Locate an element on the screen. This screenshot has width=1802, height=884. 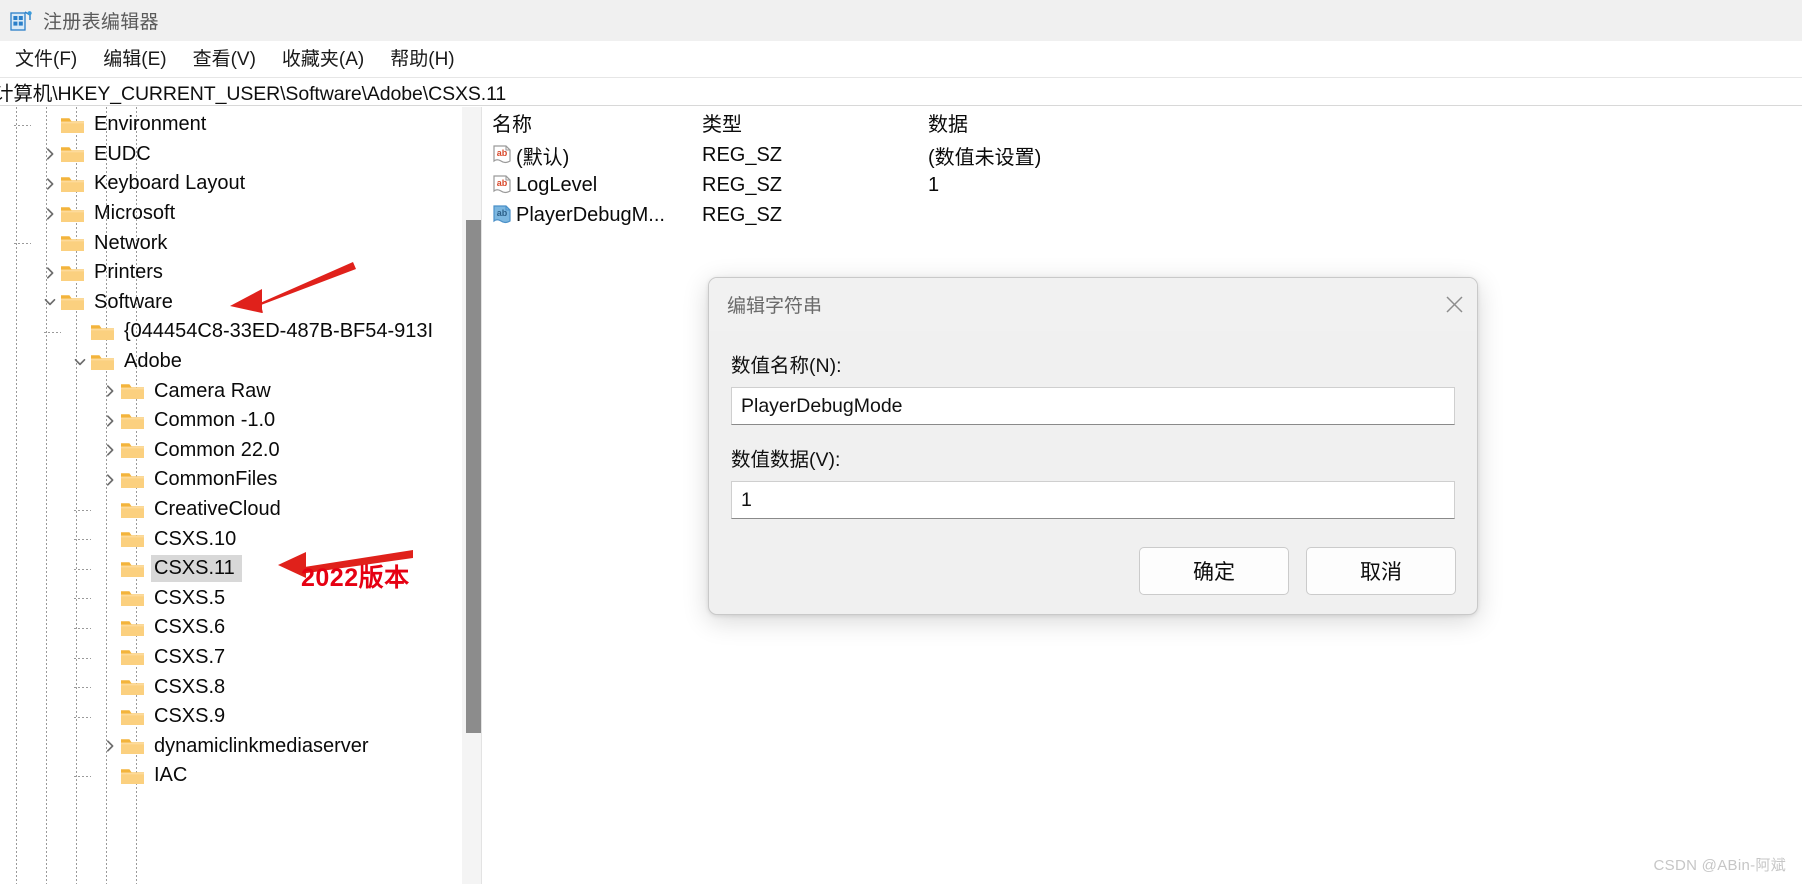
tree-node-keyboard-layout: Keyboard Layout is located at coordinates (240, 184).